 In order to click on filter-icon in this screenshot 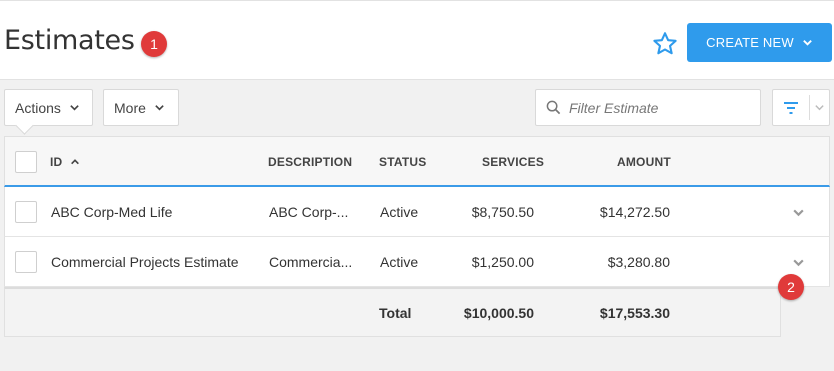, I will do `click(791, 108)`.